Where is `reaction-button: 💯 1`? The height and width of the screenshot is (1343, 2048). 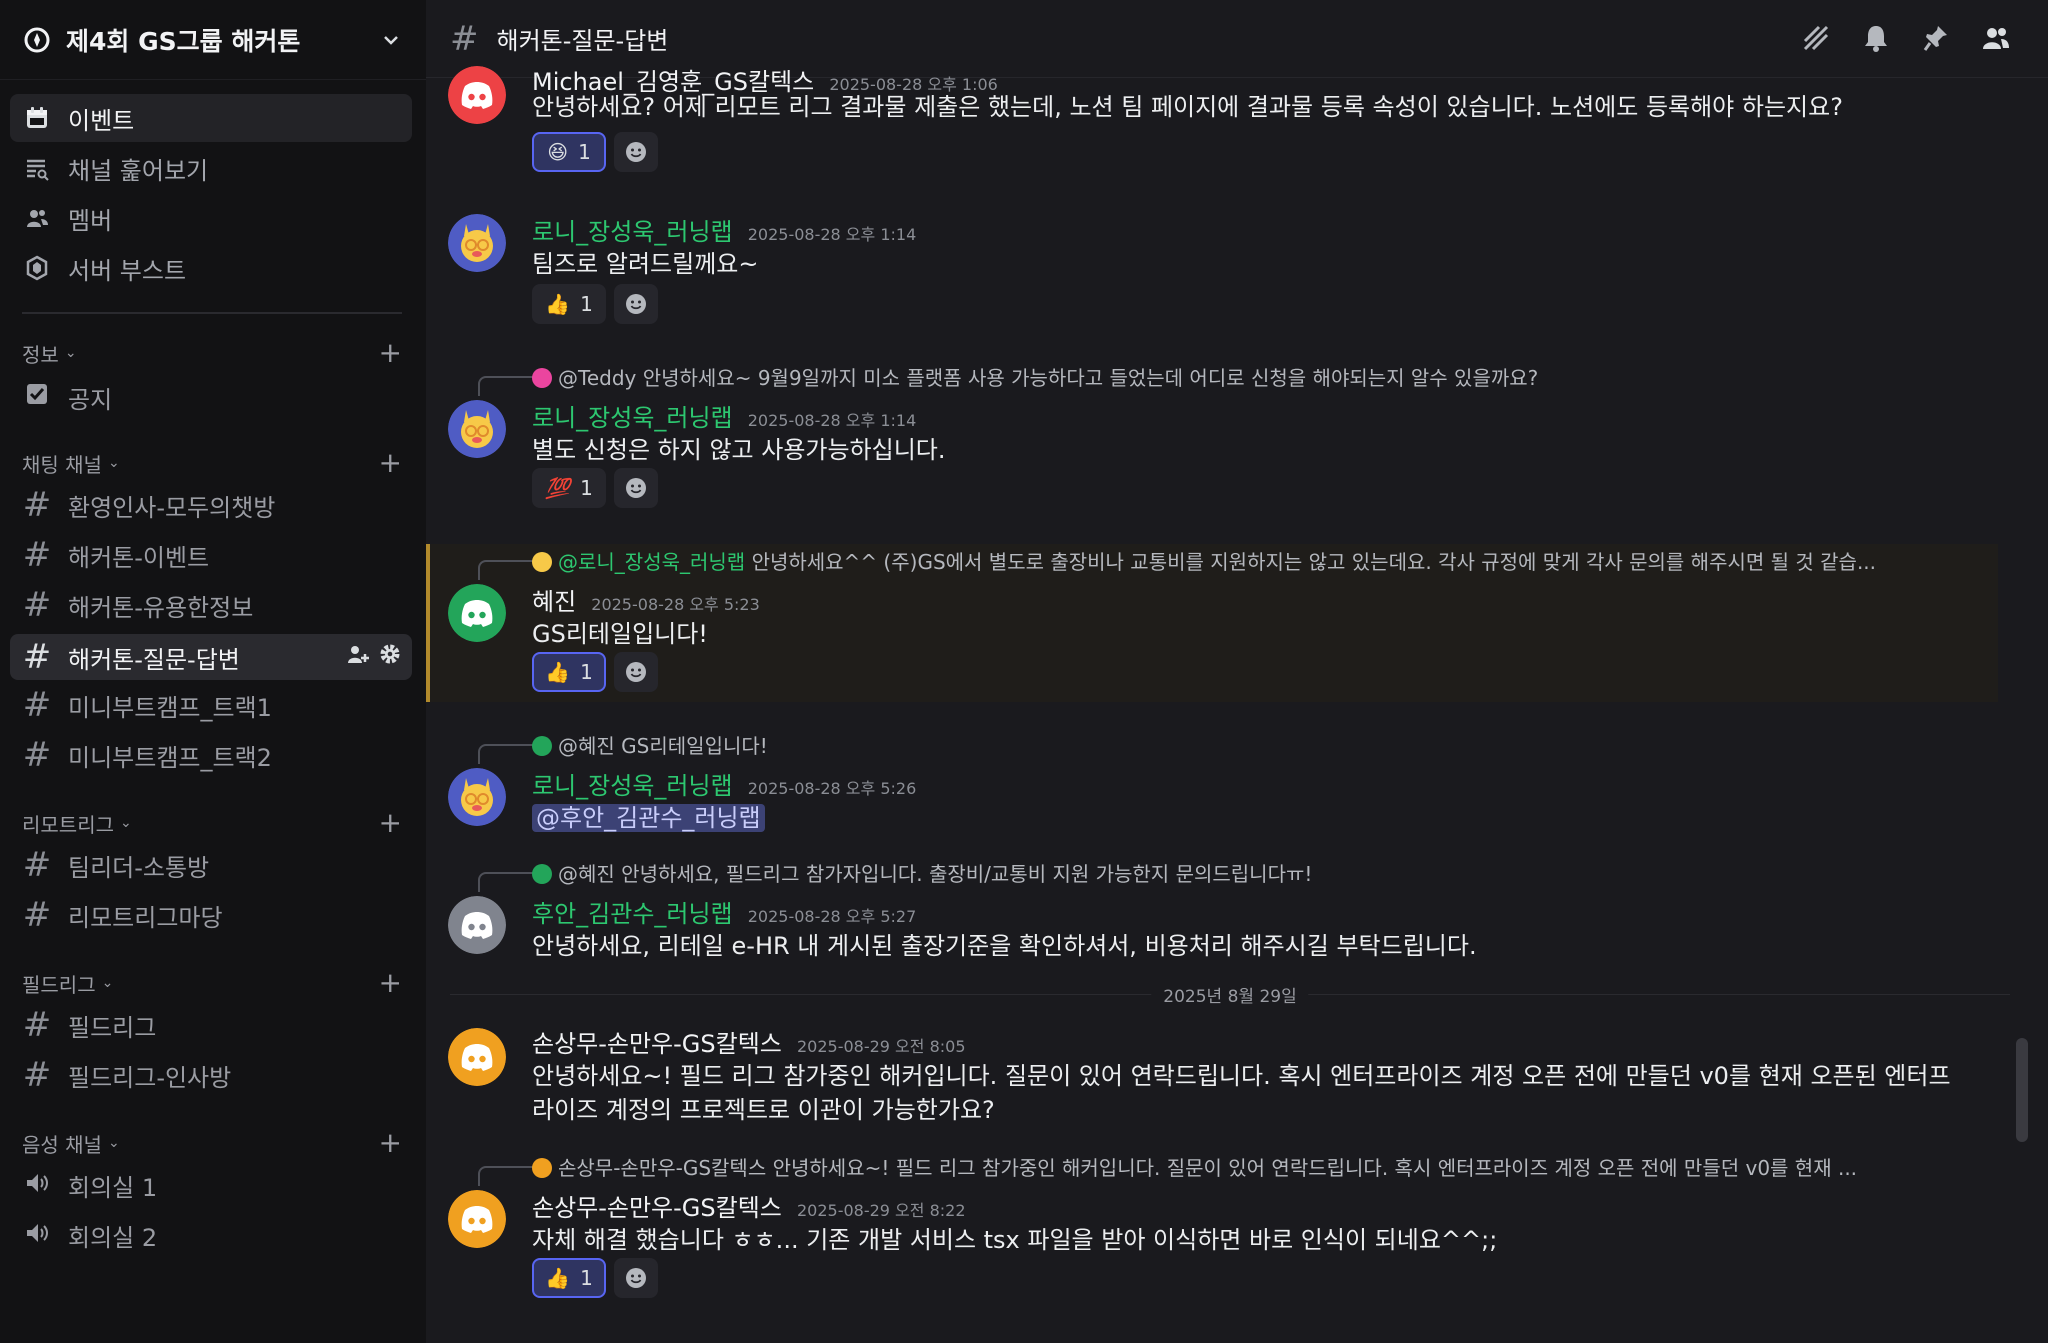
reaction-button: 💯 1 is located at coordinates (569, 488).